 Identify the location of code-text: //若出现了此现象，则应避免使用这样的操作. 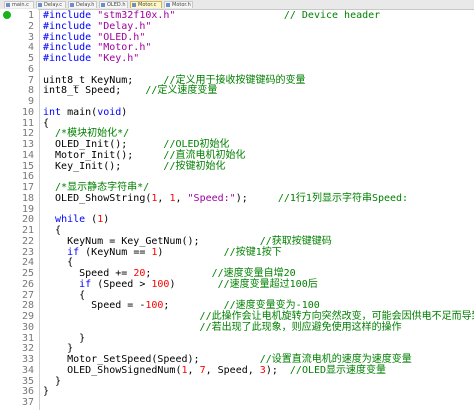
(222, 327).